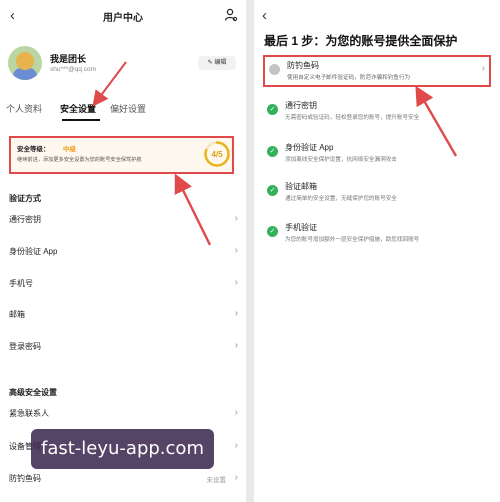  I want to click on row-label: 身份验证 App, so click(33, 251).